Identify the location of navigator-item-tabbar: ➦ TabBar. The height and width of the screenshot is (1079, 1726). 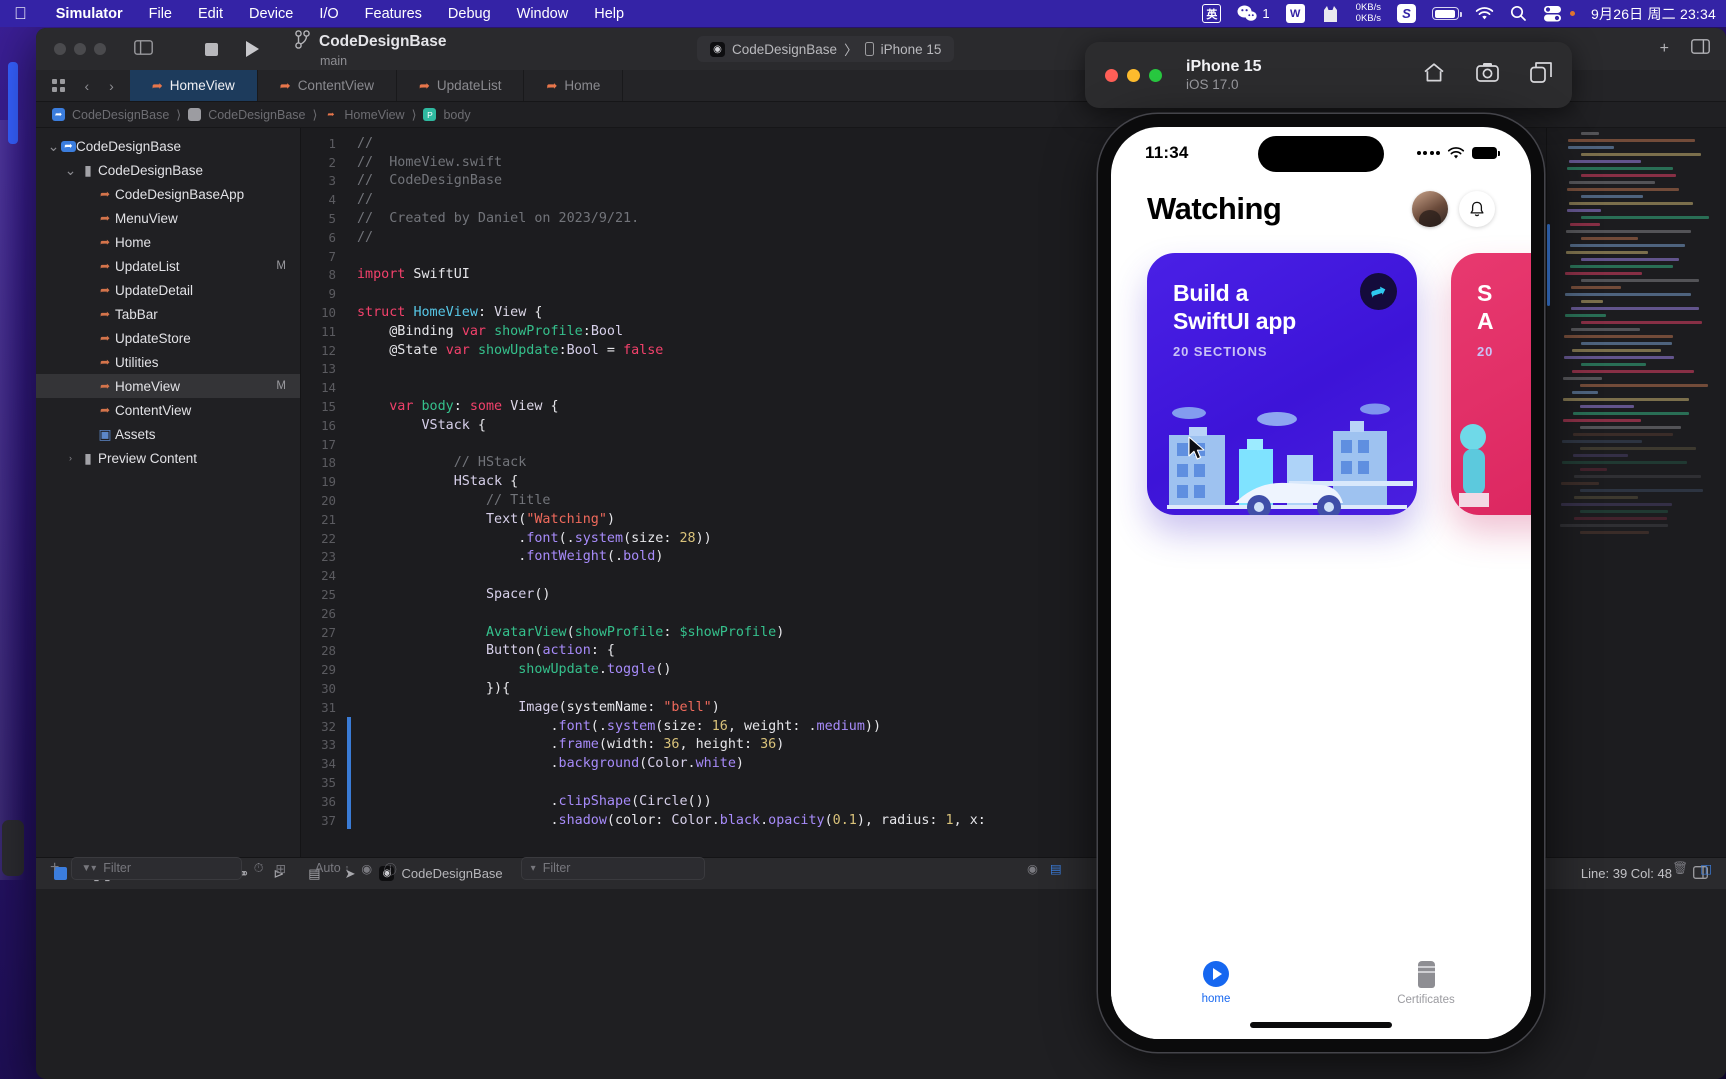
(168, 314).